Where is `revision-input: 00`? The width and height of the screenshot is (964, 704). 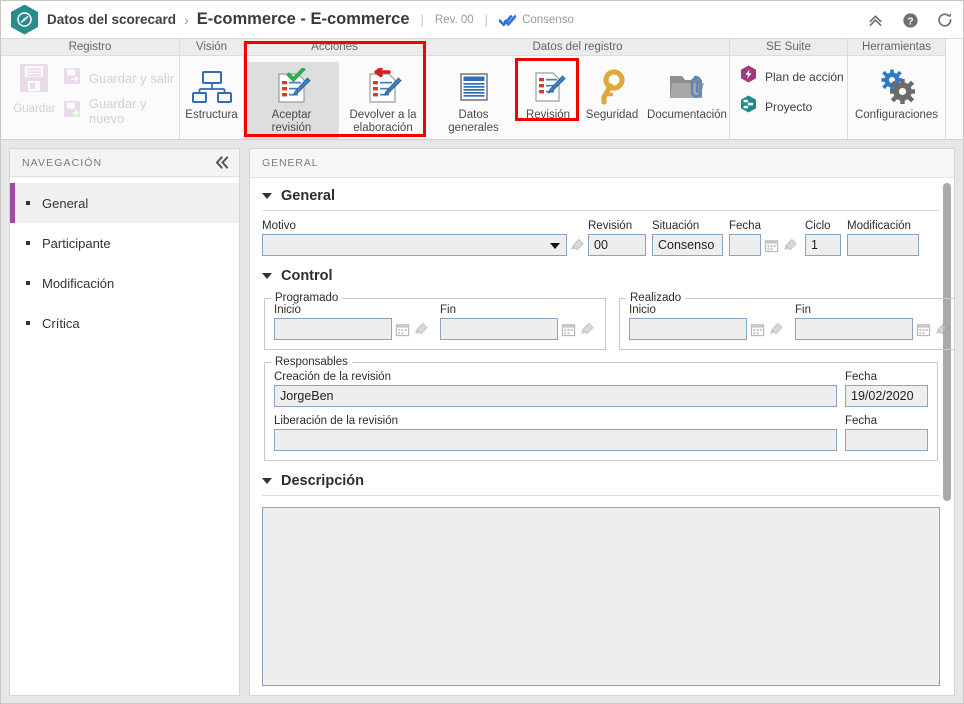
revision-input: 00 is located at coordinates (617, 245).